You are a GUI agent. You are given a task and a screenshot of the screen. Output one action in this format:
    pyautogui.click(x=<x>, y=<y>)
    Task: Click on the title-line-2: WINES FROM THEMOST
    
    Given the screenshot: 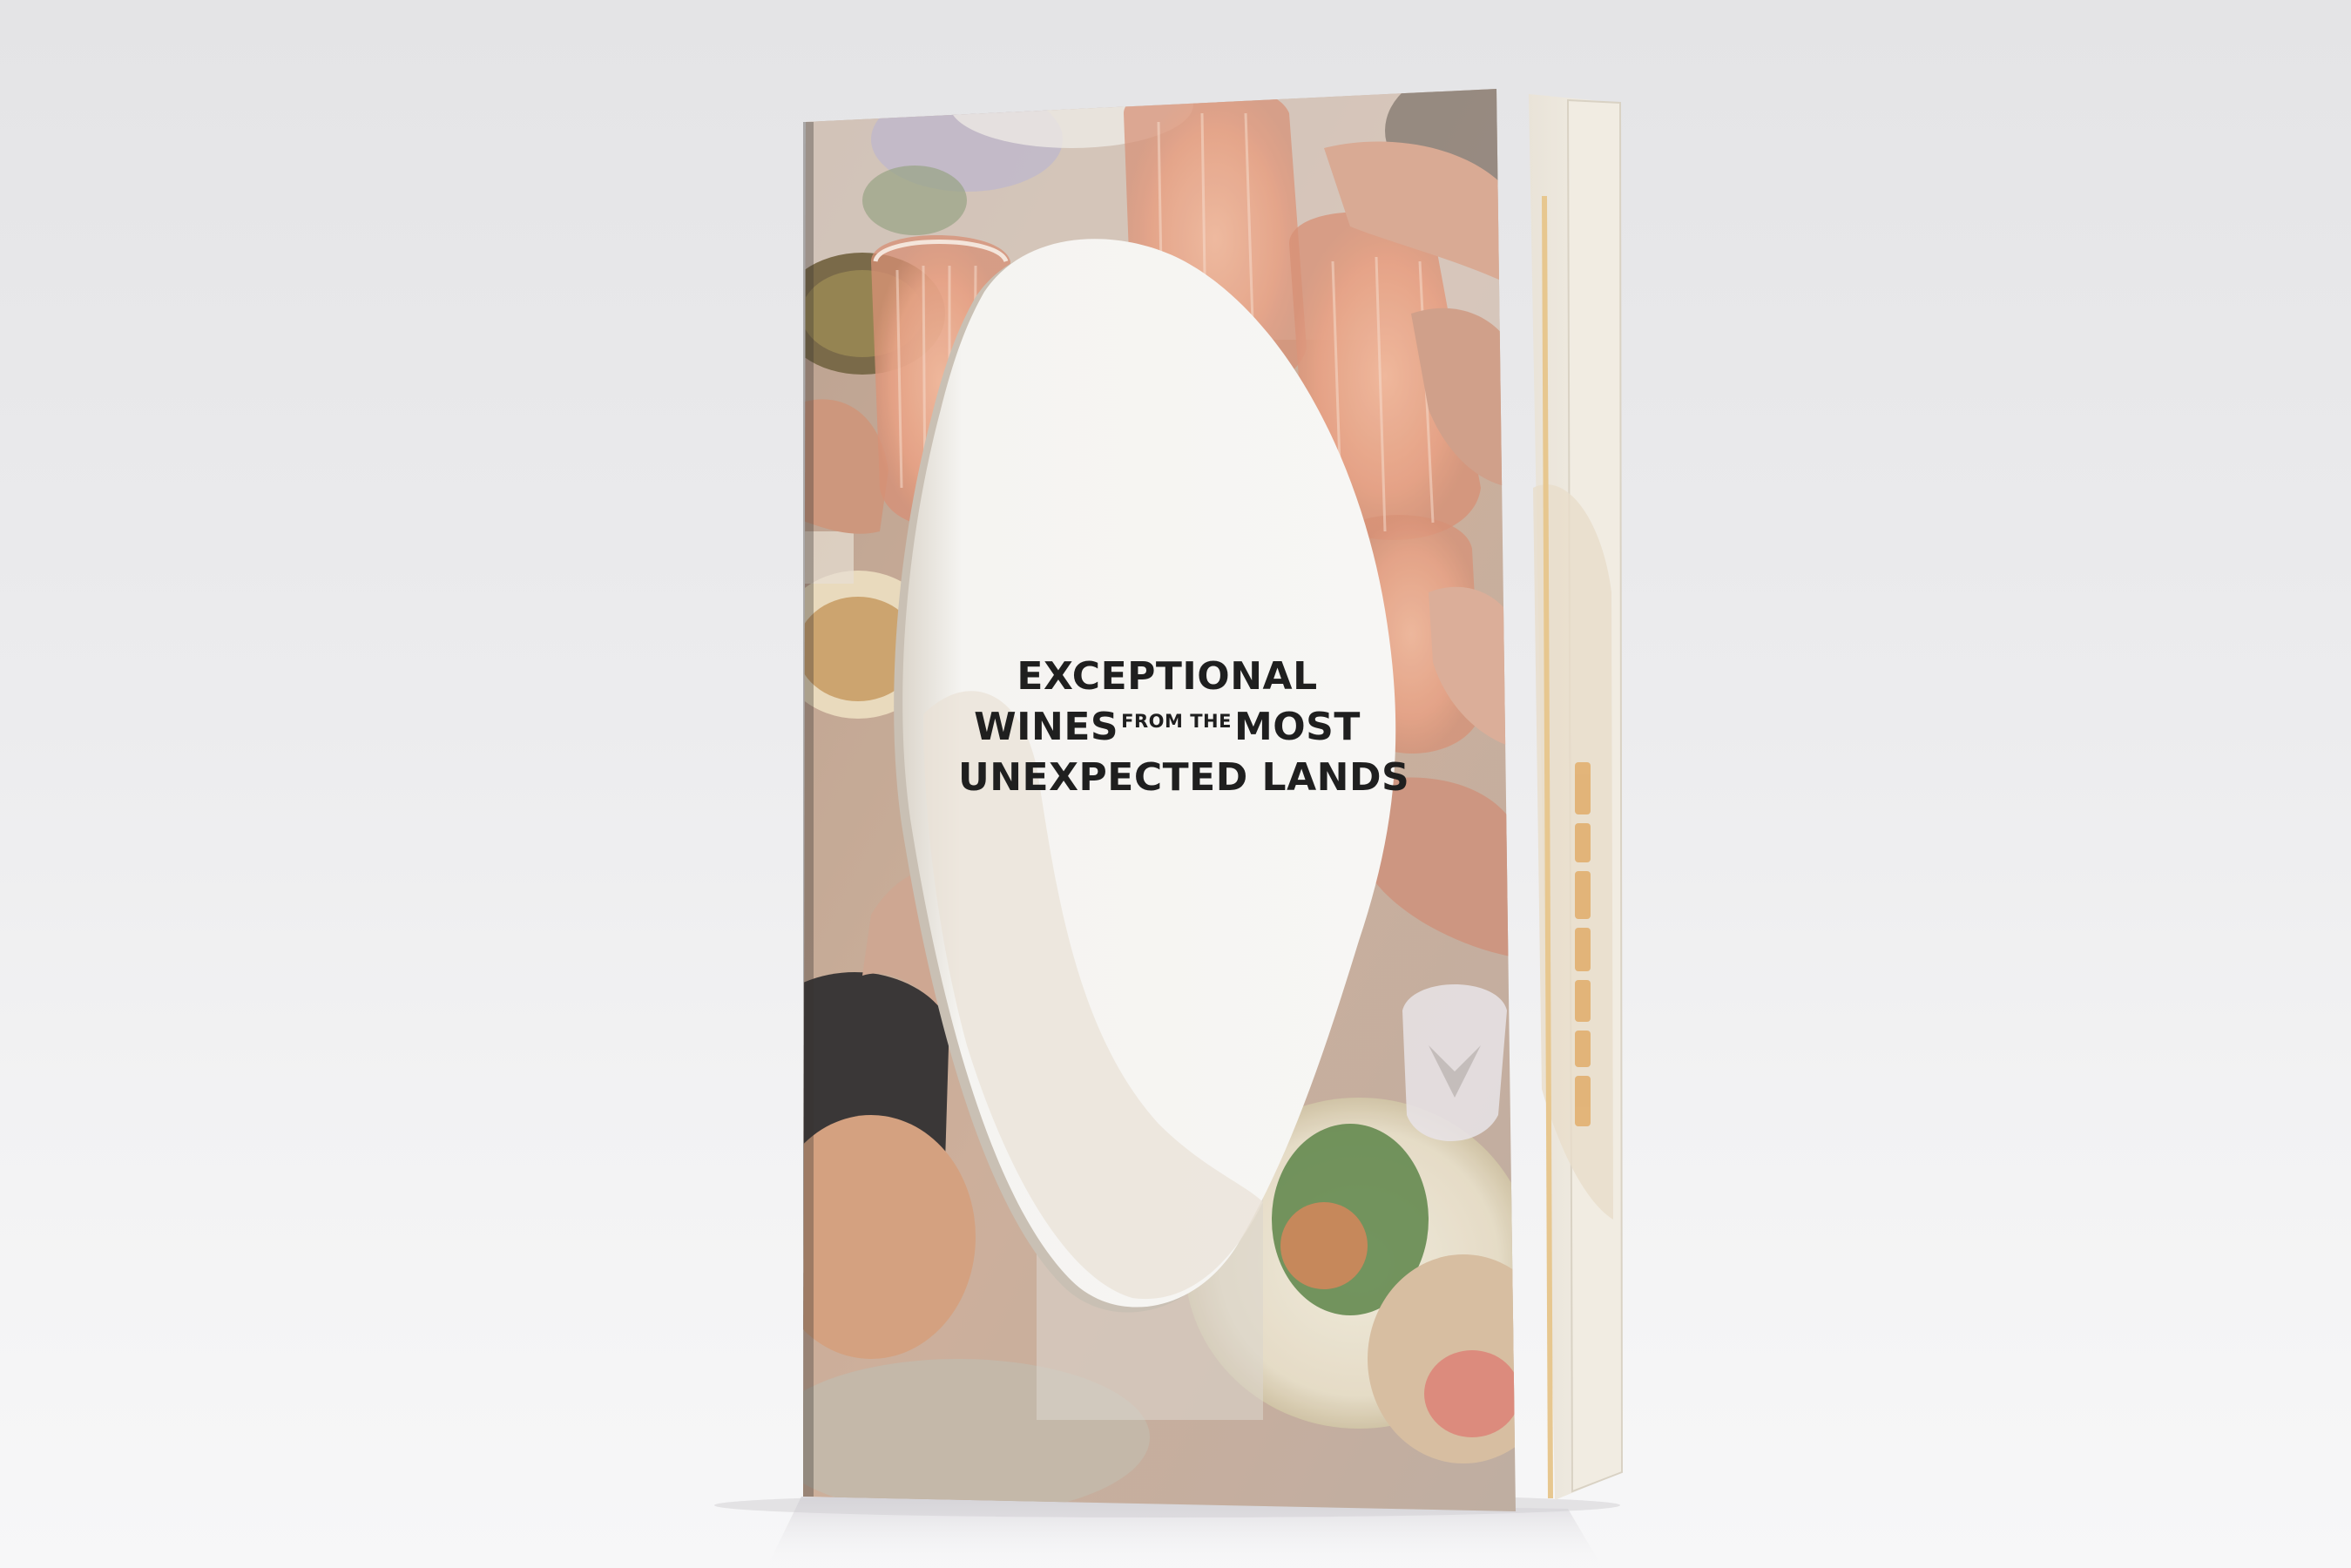 What is the action you would take?
    pyautogui.click(x=1167, y=727)
    